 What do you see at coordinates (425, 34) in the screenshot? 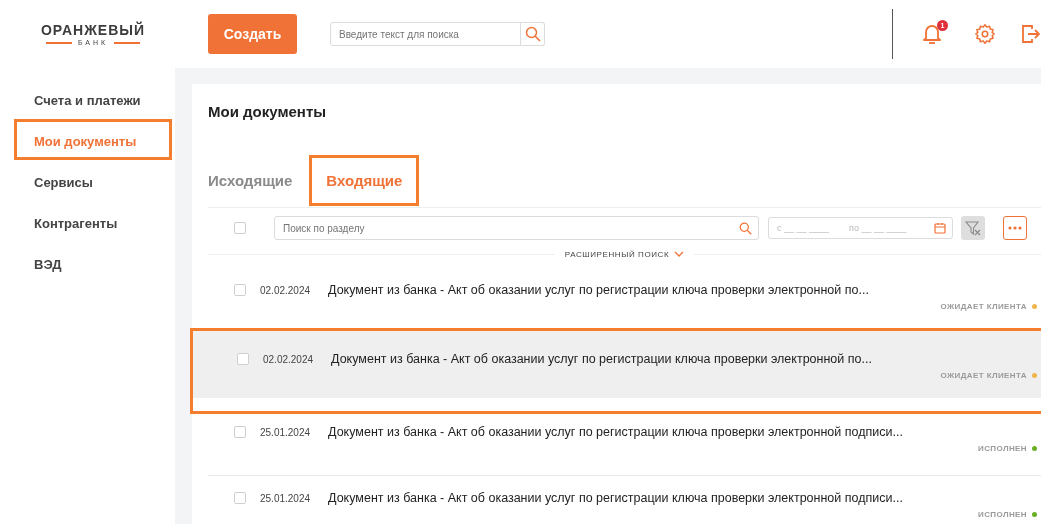
I see `search-field: Введите текст для поиска` at bounding box center [425, 34].